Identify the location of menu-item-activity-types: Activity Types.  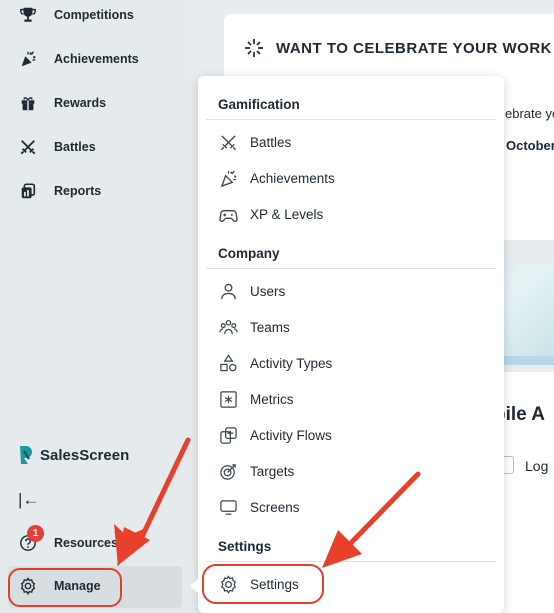
(275, 363).